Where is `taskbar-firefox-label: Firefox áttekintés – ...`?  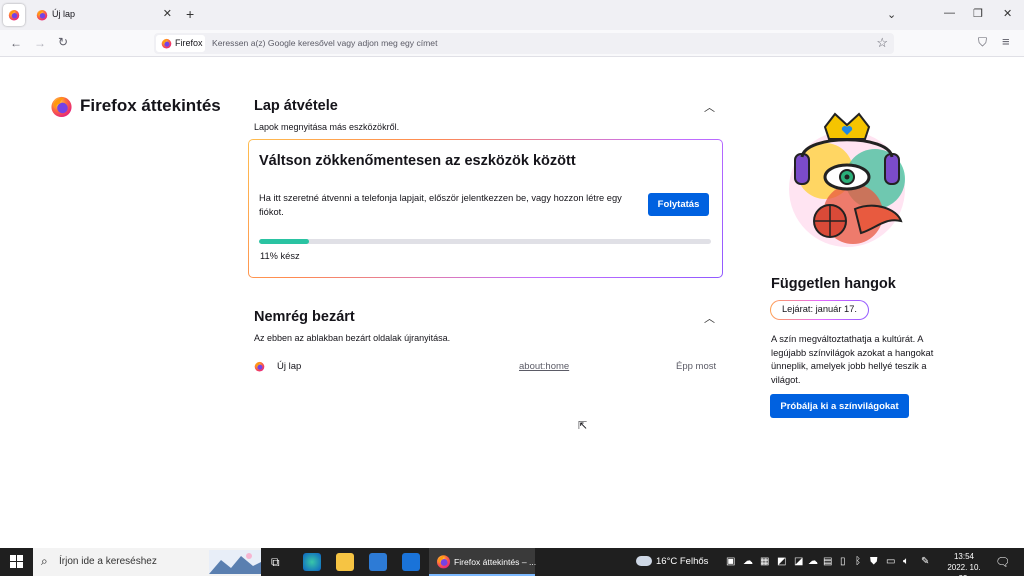
taskbar-firefox-label: Firefox áttekintés – ... is located at coordinates (495, 562).